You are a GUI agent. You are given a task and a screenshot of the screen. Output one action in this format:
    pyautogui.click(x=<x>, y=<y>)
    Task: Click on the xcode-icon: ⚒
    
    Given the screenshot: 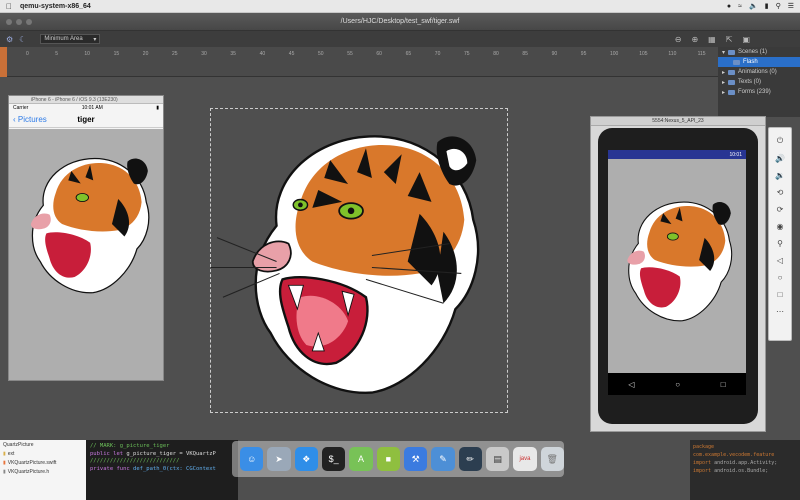 What is the action you would take?
    pyautogui.click(x=415, y=459)
    